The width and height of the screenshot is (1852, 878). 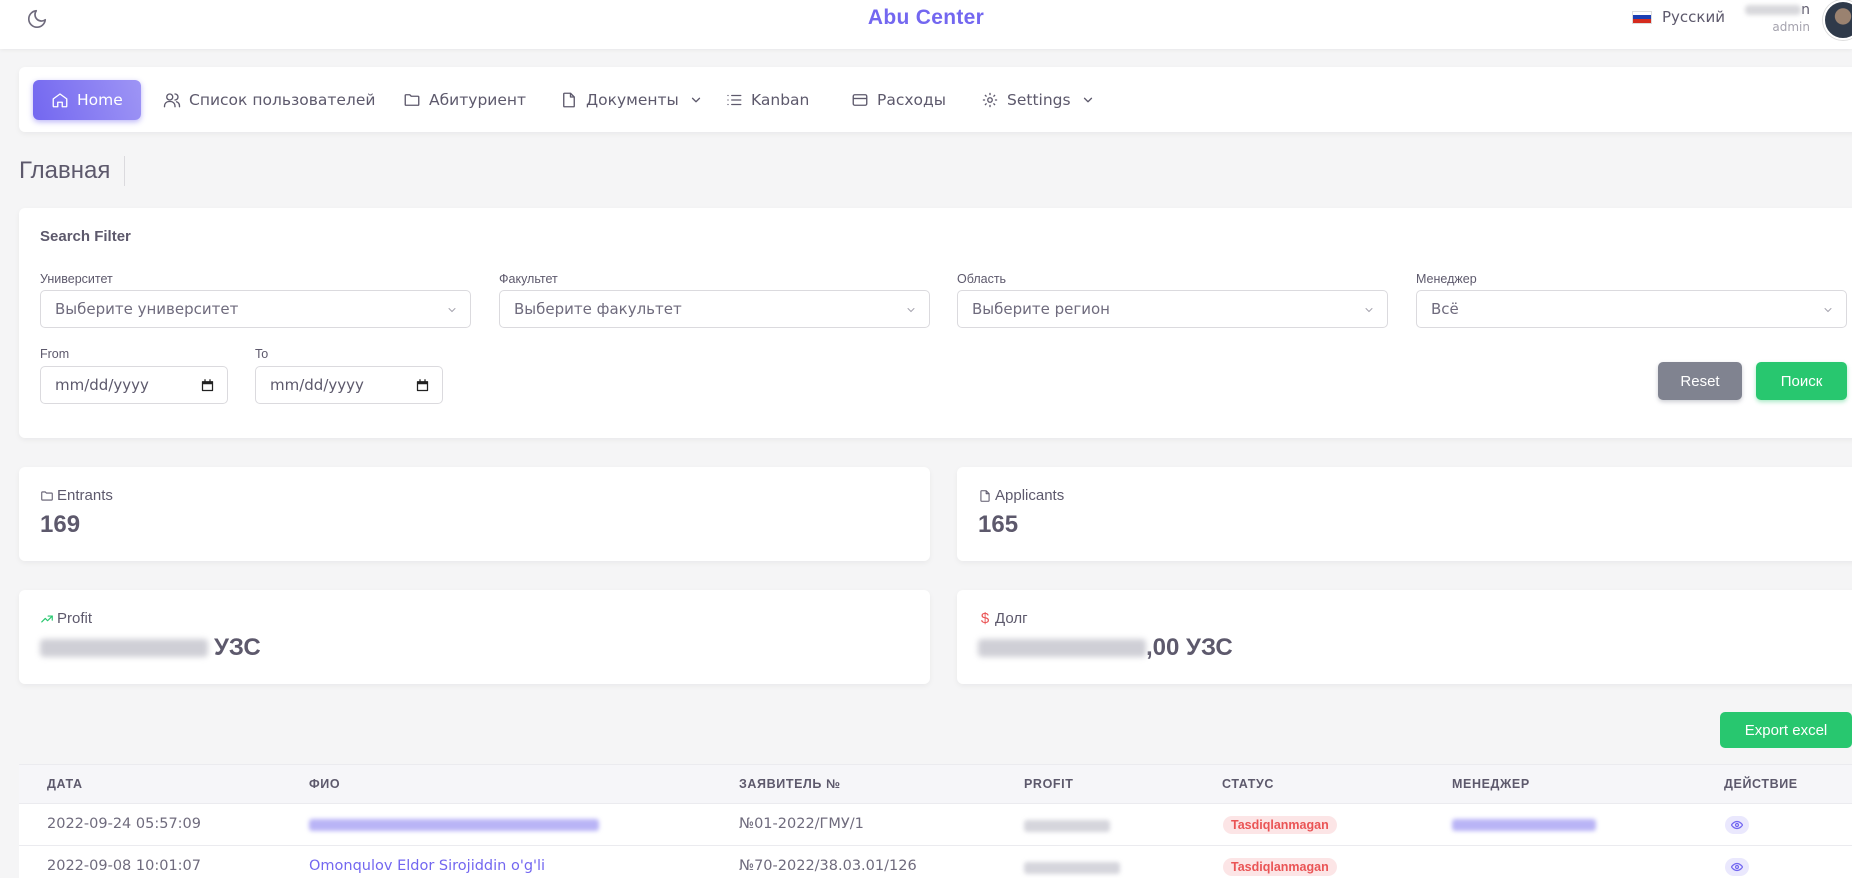 What do you see at coordinates (911, 100) in the screenshot?
I see `nav-expenses-label: Расходы` at bounding box center [911, 100].